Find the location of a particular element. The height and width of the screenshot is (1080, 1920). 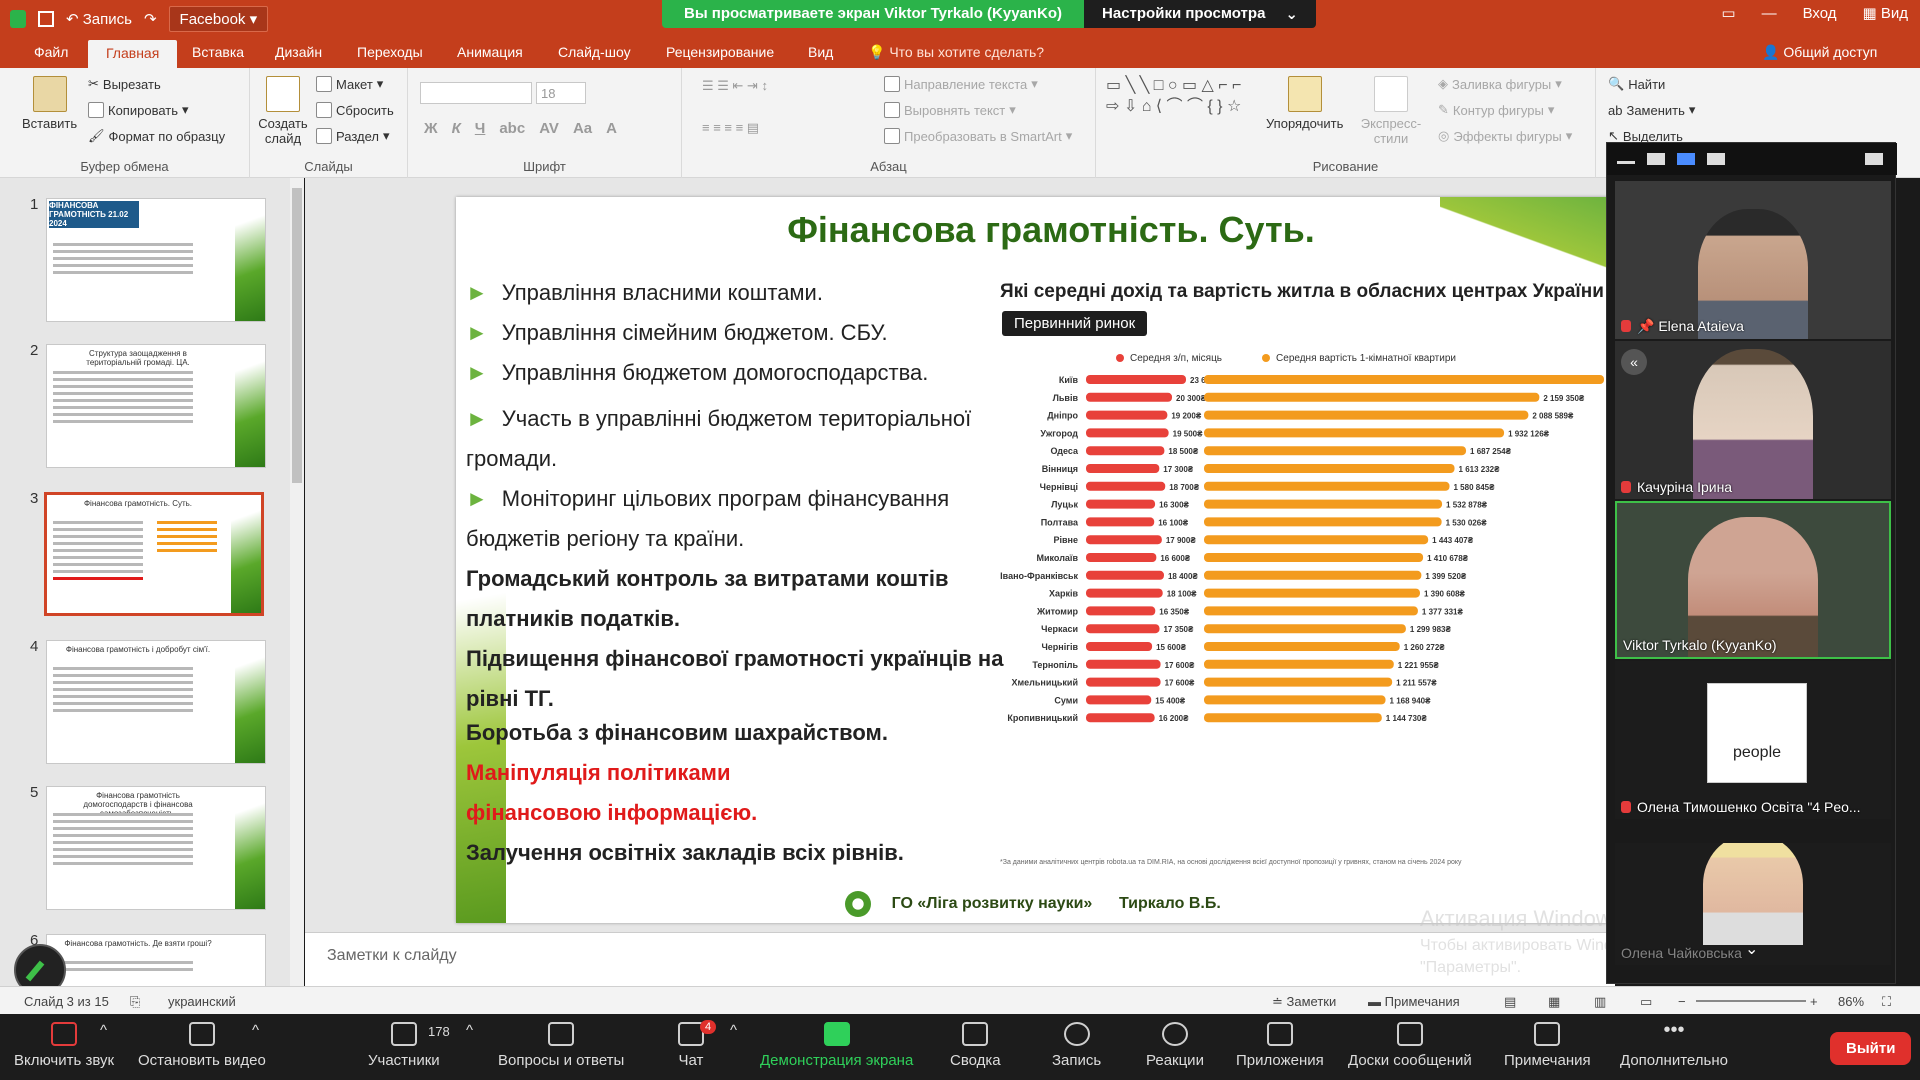

record-button: Запись is located at coordinates (1076, 1045).